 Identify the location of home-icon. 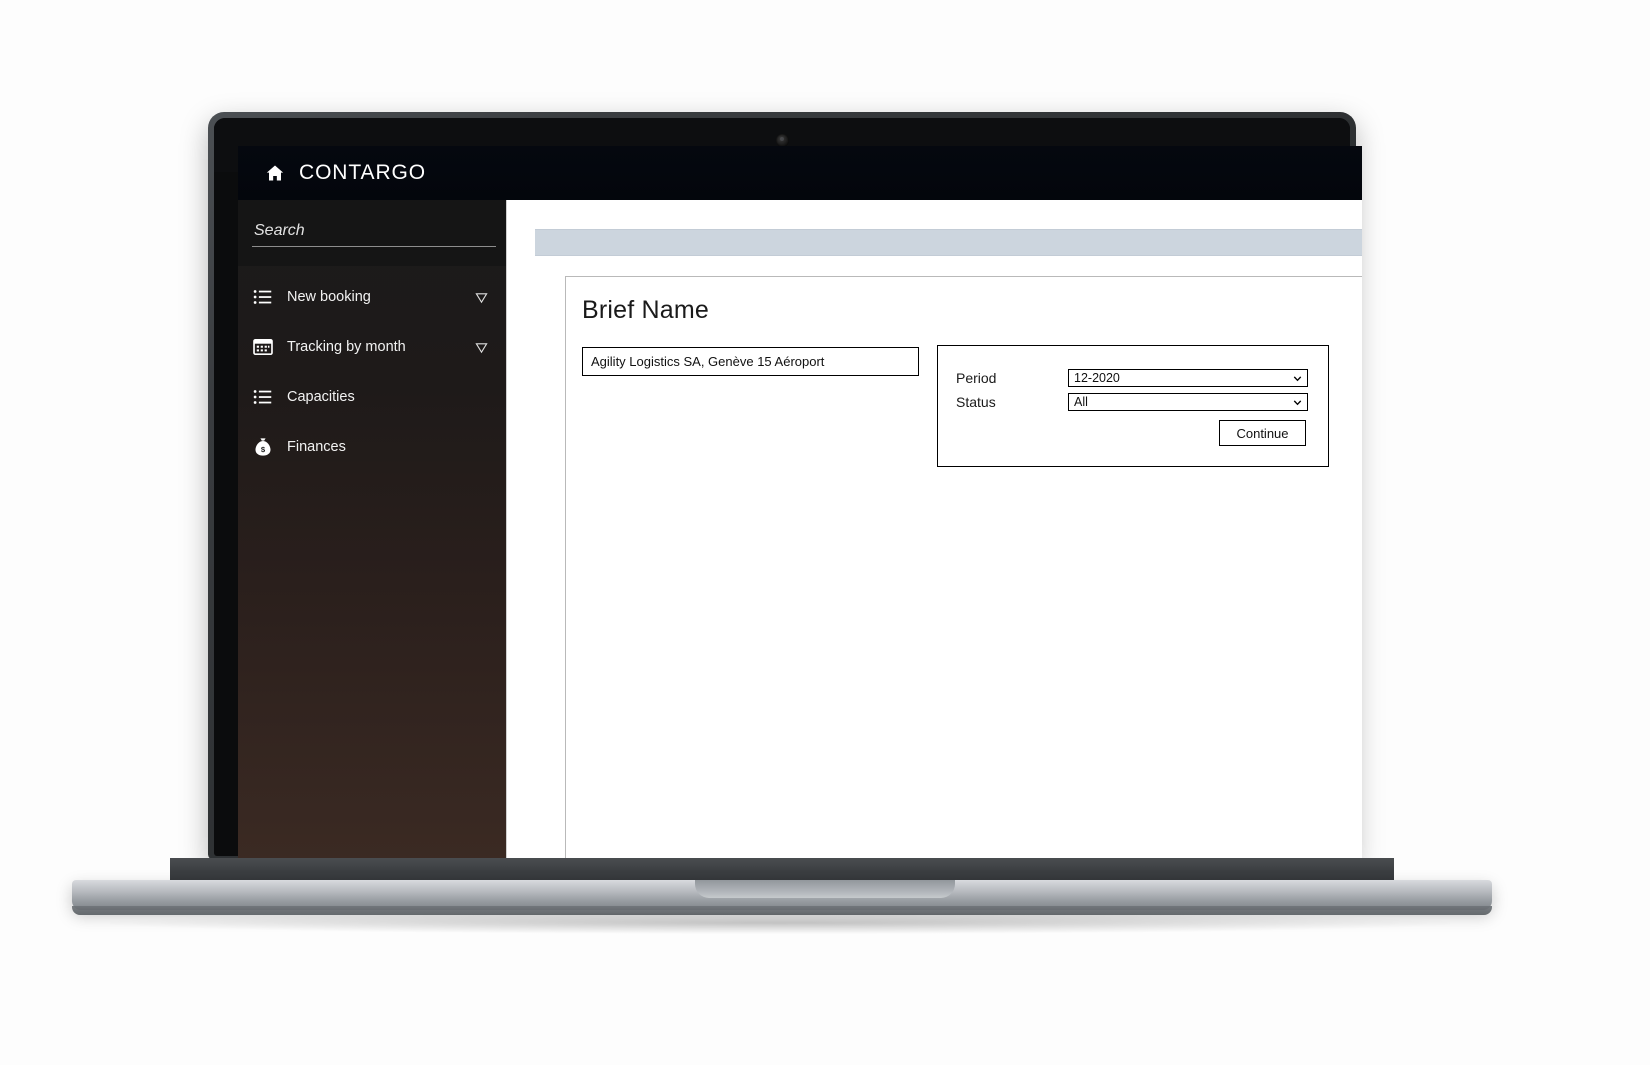
(275, 173).